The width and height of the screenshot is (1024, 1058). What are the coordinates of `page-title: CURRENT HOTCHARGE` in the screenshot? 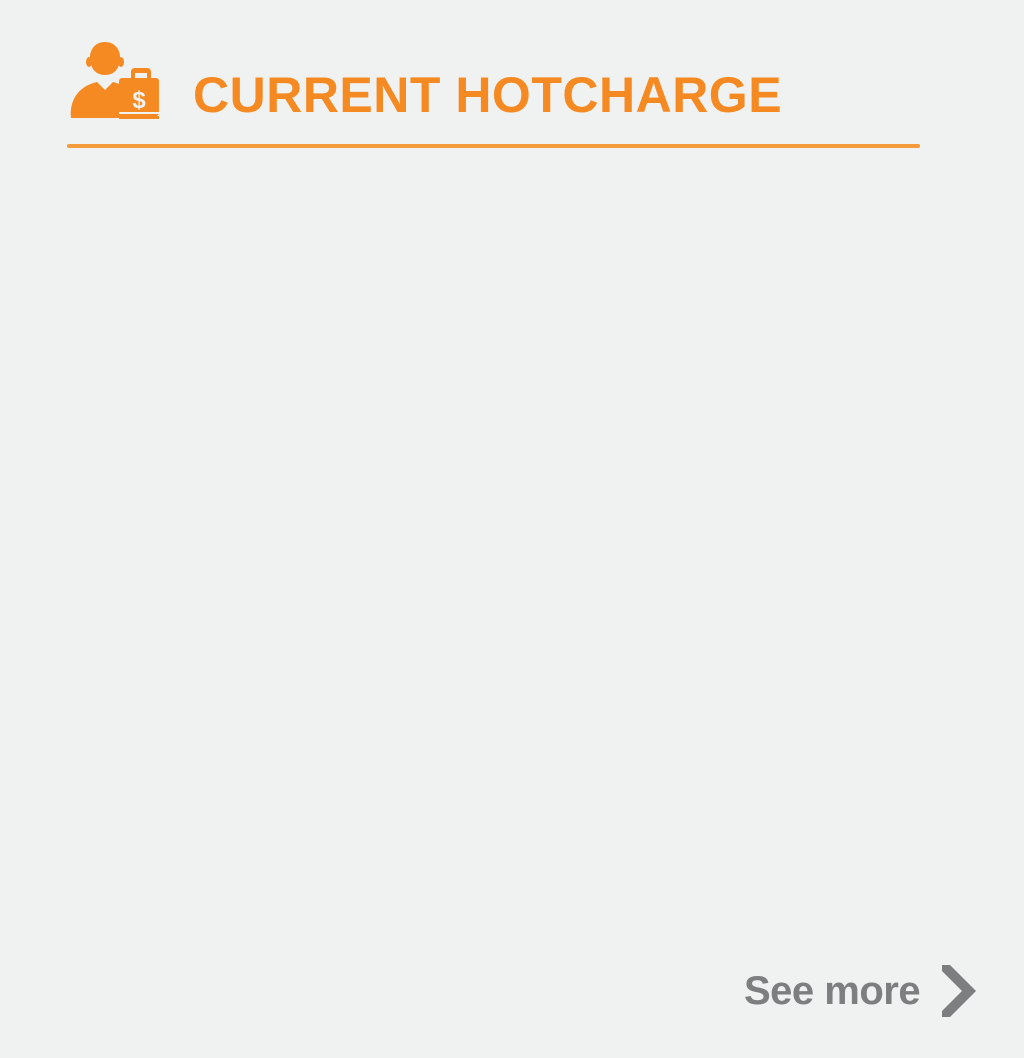 It's located at (488, 95).